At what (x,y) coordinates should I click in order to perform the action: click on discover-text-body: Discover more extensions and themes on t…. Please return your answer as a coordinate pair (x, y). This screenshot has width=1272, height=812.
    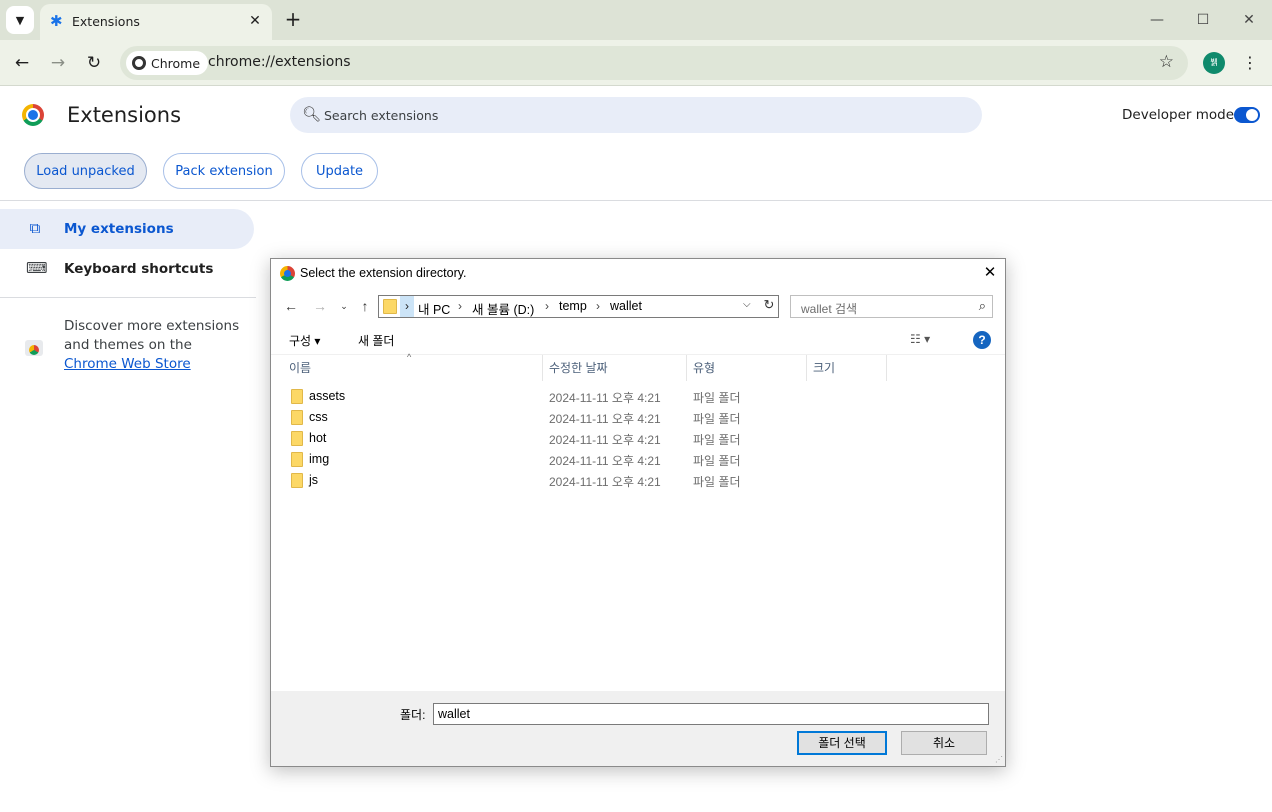
    Looking at the image, I should click on (152, 335).